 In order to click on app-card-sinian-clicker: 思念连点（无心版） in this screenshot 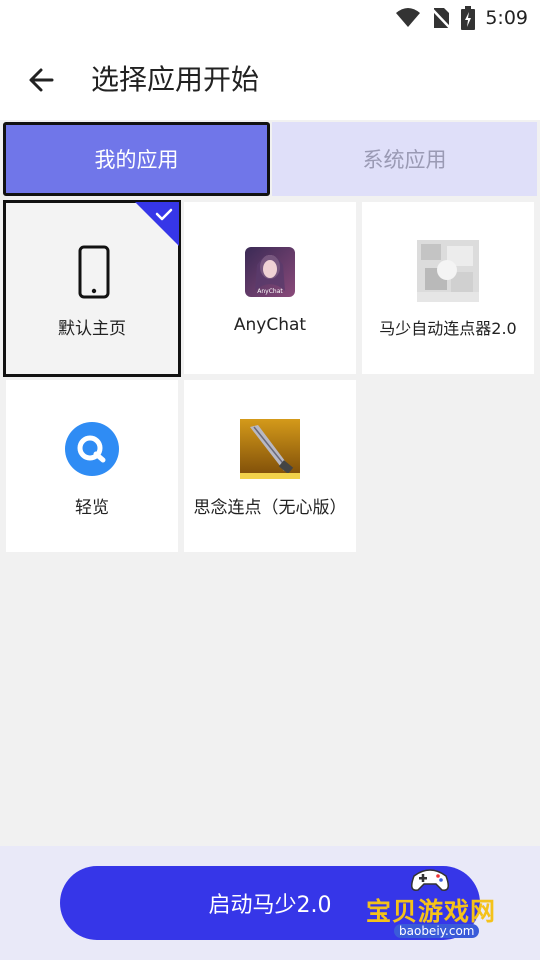, I will do `click(270, 466)`.